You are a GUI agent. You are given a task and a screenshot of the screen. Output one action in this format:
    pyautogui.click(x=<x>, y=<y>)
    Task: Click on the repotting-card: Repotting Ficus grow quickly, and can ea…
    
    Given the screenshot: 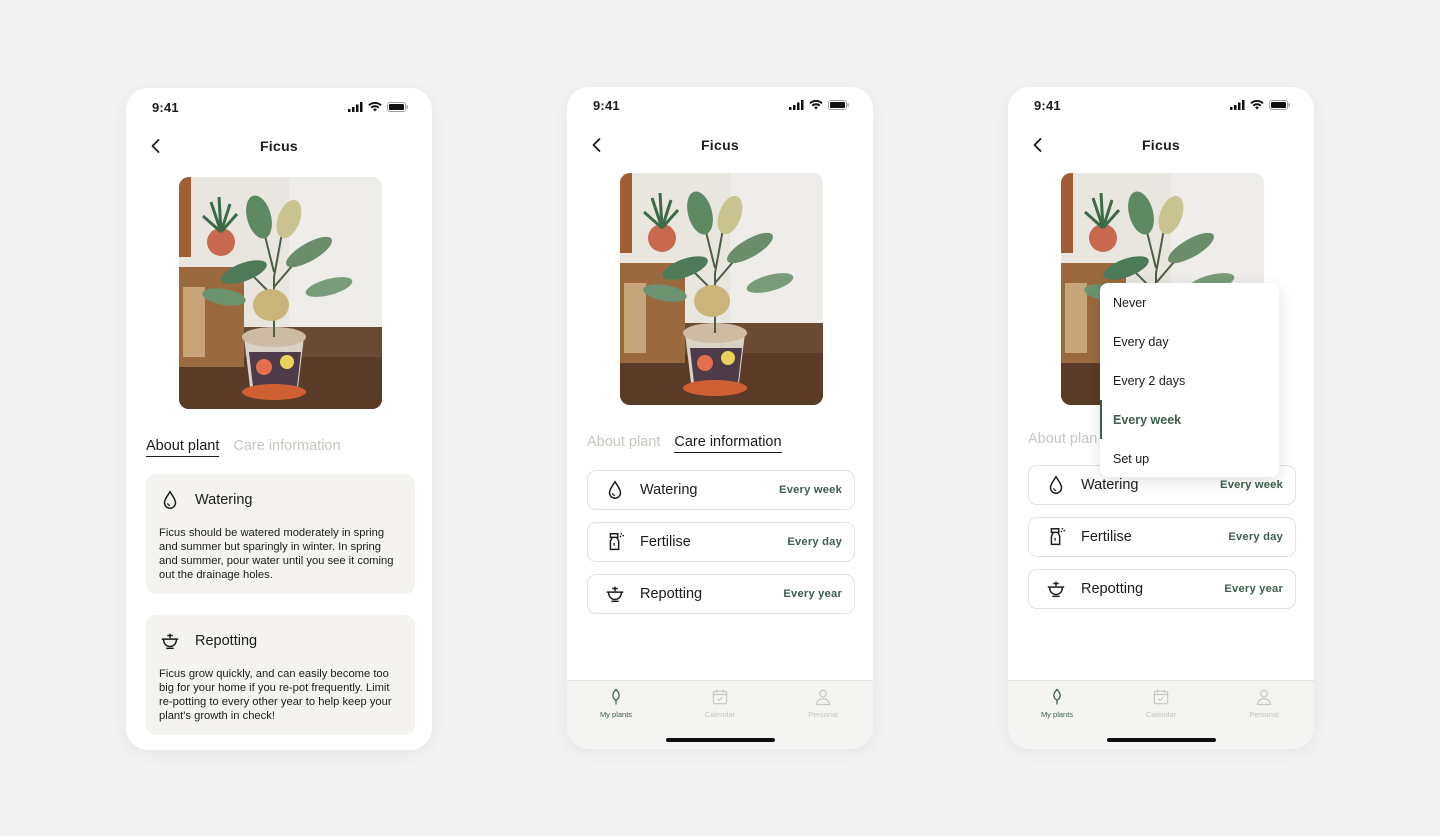 What is the action you would take?
    pyautogui.click(x=280, y=675)
    